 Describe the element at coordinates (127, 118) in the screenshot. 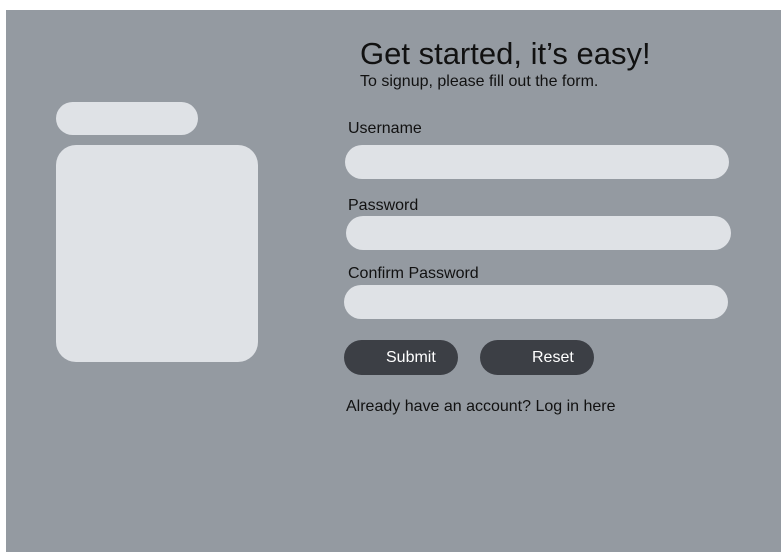

I see `logo-placeholder` at that location.